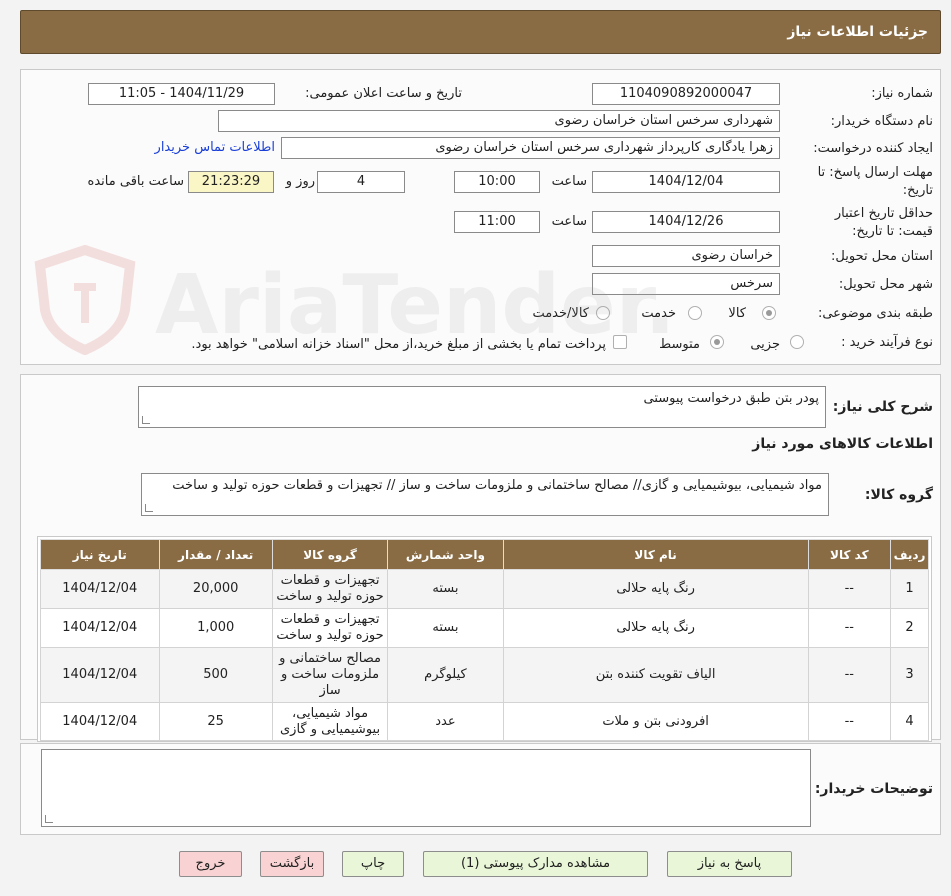 The image size is (951, 896). Describe the element at coordinates (300, 181) in the screenshot. I see `days-label: روز و` at that location.